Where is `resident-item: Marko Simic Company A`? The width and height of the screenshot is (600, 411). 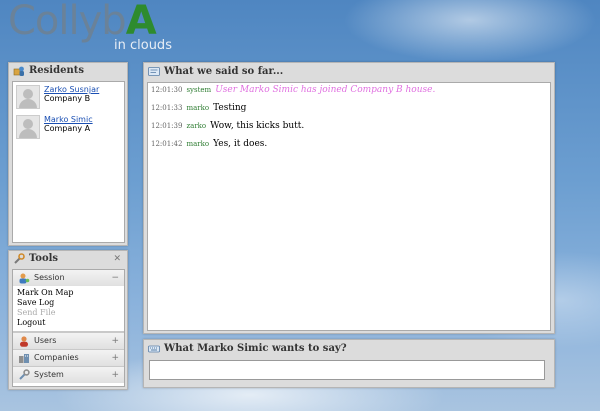 resident-item: Marko Simic Company A is located at coordinates (68, 127).